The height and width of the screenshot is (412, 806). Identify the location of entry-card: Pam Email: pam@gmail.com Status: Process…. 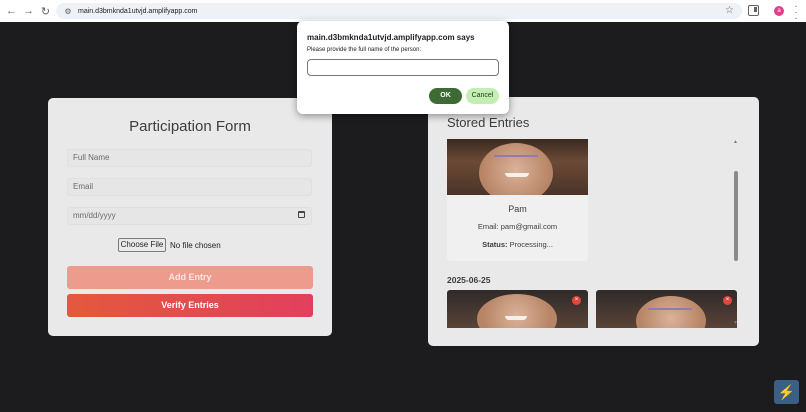
(517, 200).